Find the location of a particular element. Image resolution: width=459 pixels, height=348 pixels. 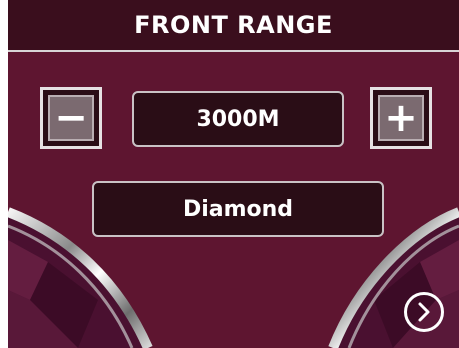

mode-value: Diamond is located at coordinates (238, 209).